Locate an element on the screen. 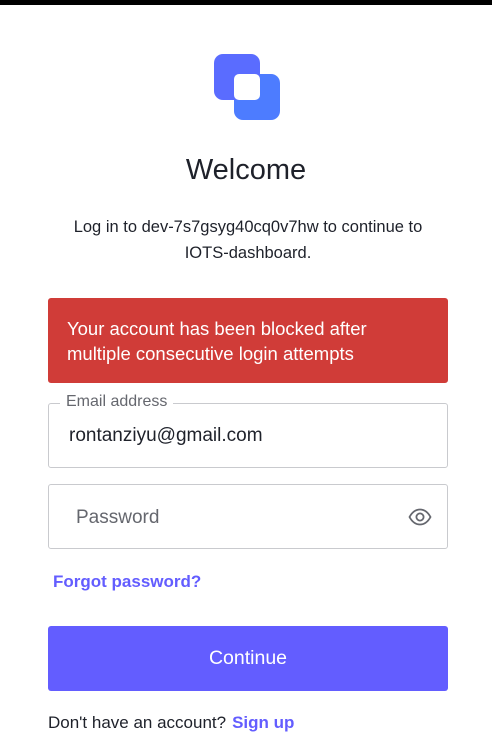  signup-prompt: Don't have an account? is located at coordinates (137, 722).